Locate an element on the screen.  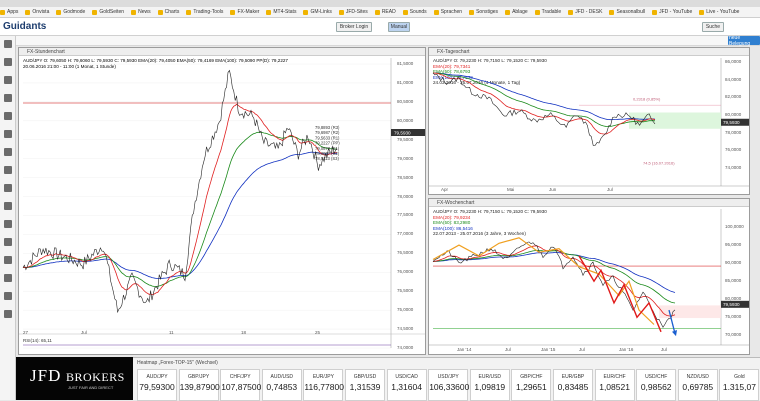
tools-icon is located at coordinates (8, 170).